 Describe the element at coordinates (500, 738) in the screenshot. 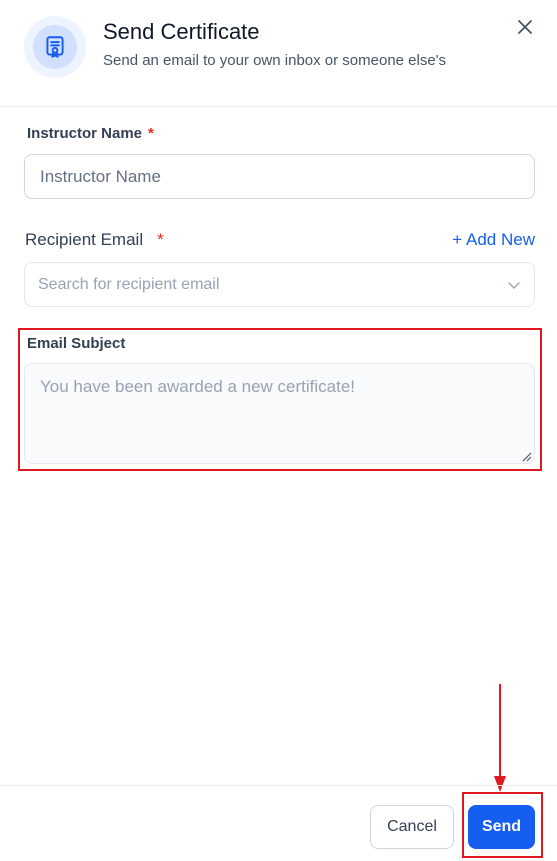

I see `annotation-arrow` at that location.